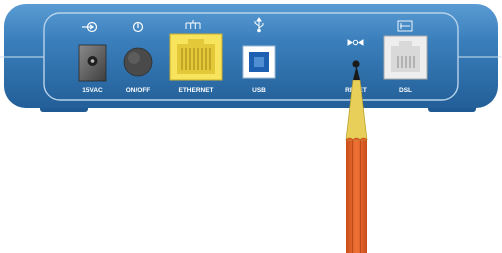 This screenshot has width=502, height=253. I want to click on power-switch-label: ON/OFF, so click(138, 90).